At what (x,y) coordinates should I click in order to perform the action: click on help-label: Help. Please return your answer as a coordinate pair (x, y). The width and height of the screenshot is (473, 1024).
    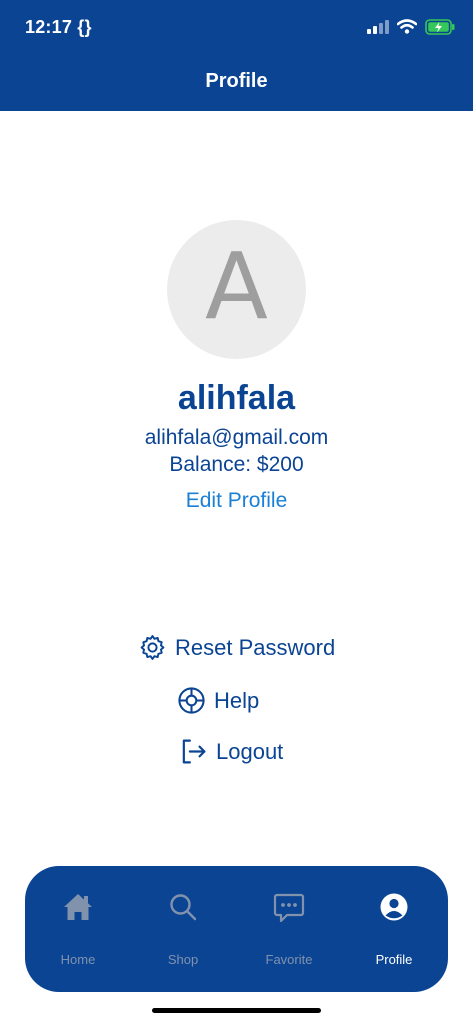
    Looking at the image, I should click on (237, 700).